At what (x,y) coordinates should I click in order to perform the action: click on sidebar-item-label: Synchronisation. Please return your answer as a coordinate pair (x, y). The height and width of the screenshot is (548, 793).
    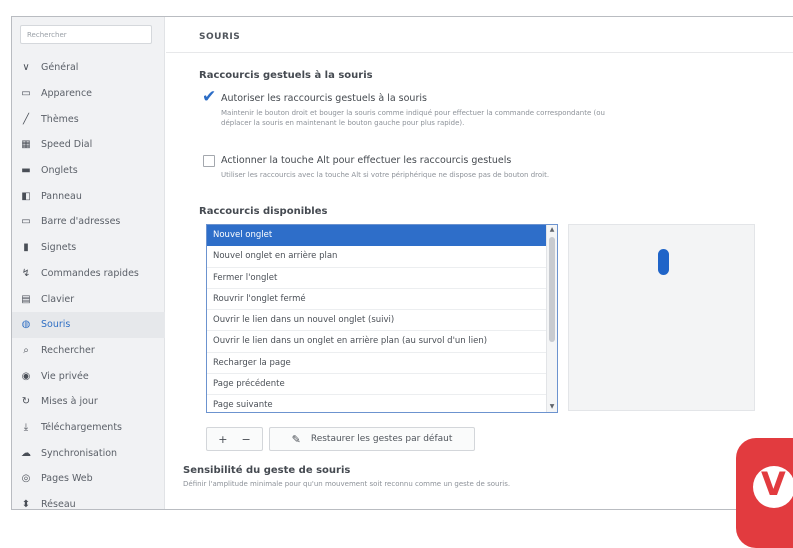
    Looking at the image, I should click on (79, 453).